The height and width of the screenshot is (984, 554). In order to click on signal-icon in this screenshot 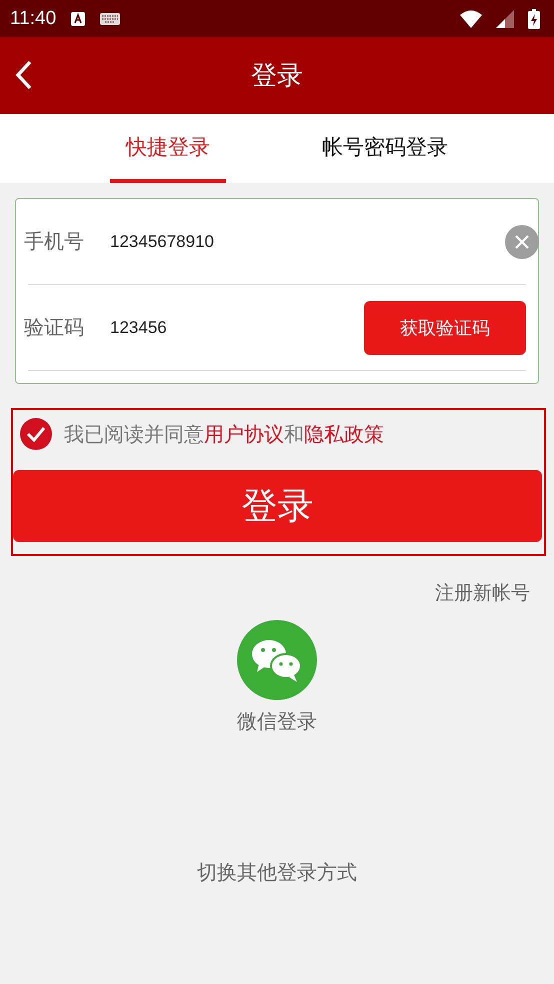, I will do `click(505, 19)`.